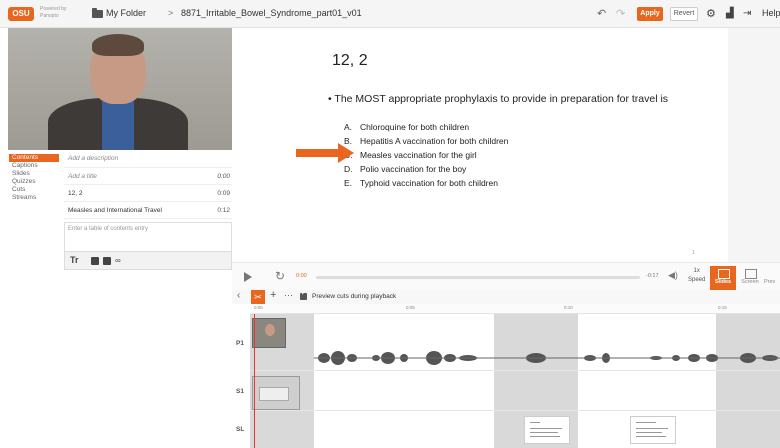 This screenshot has width=780, height=448. What do you see at coordinates (118, 125) in the screenshot?
I see `presenter-shirt` at bounding box center [118, 125].